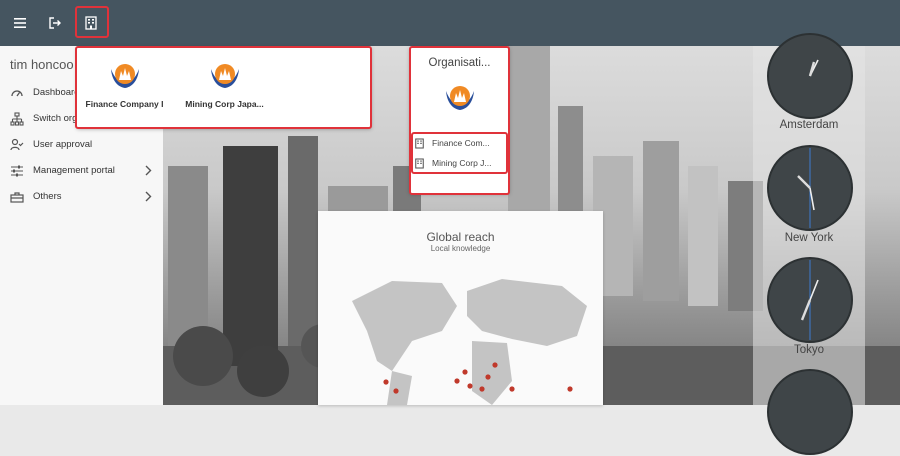  I want to click on sidebar-item-label: Dashboard, so click(56, 92).